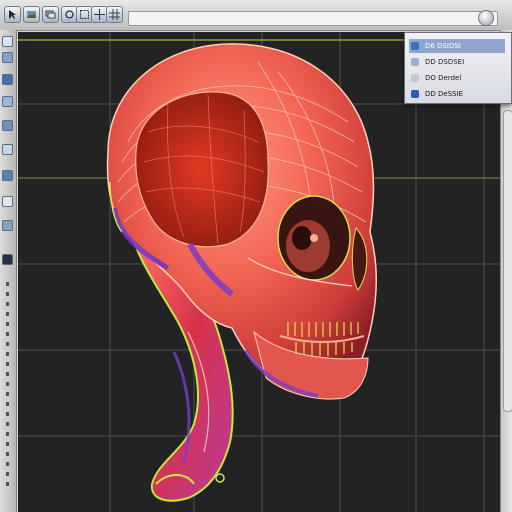 This screenshot has width=512, height=512. I want to click on image-icon, so click(31, 14).